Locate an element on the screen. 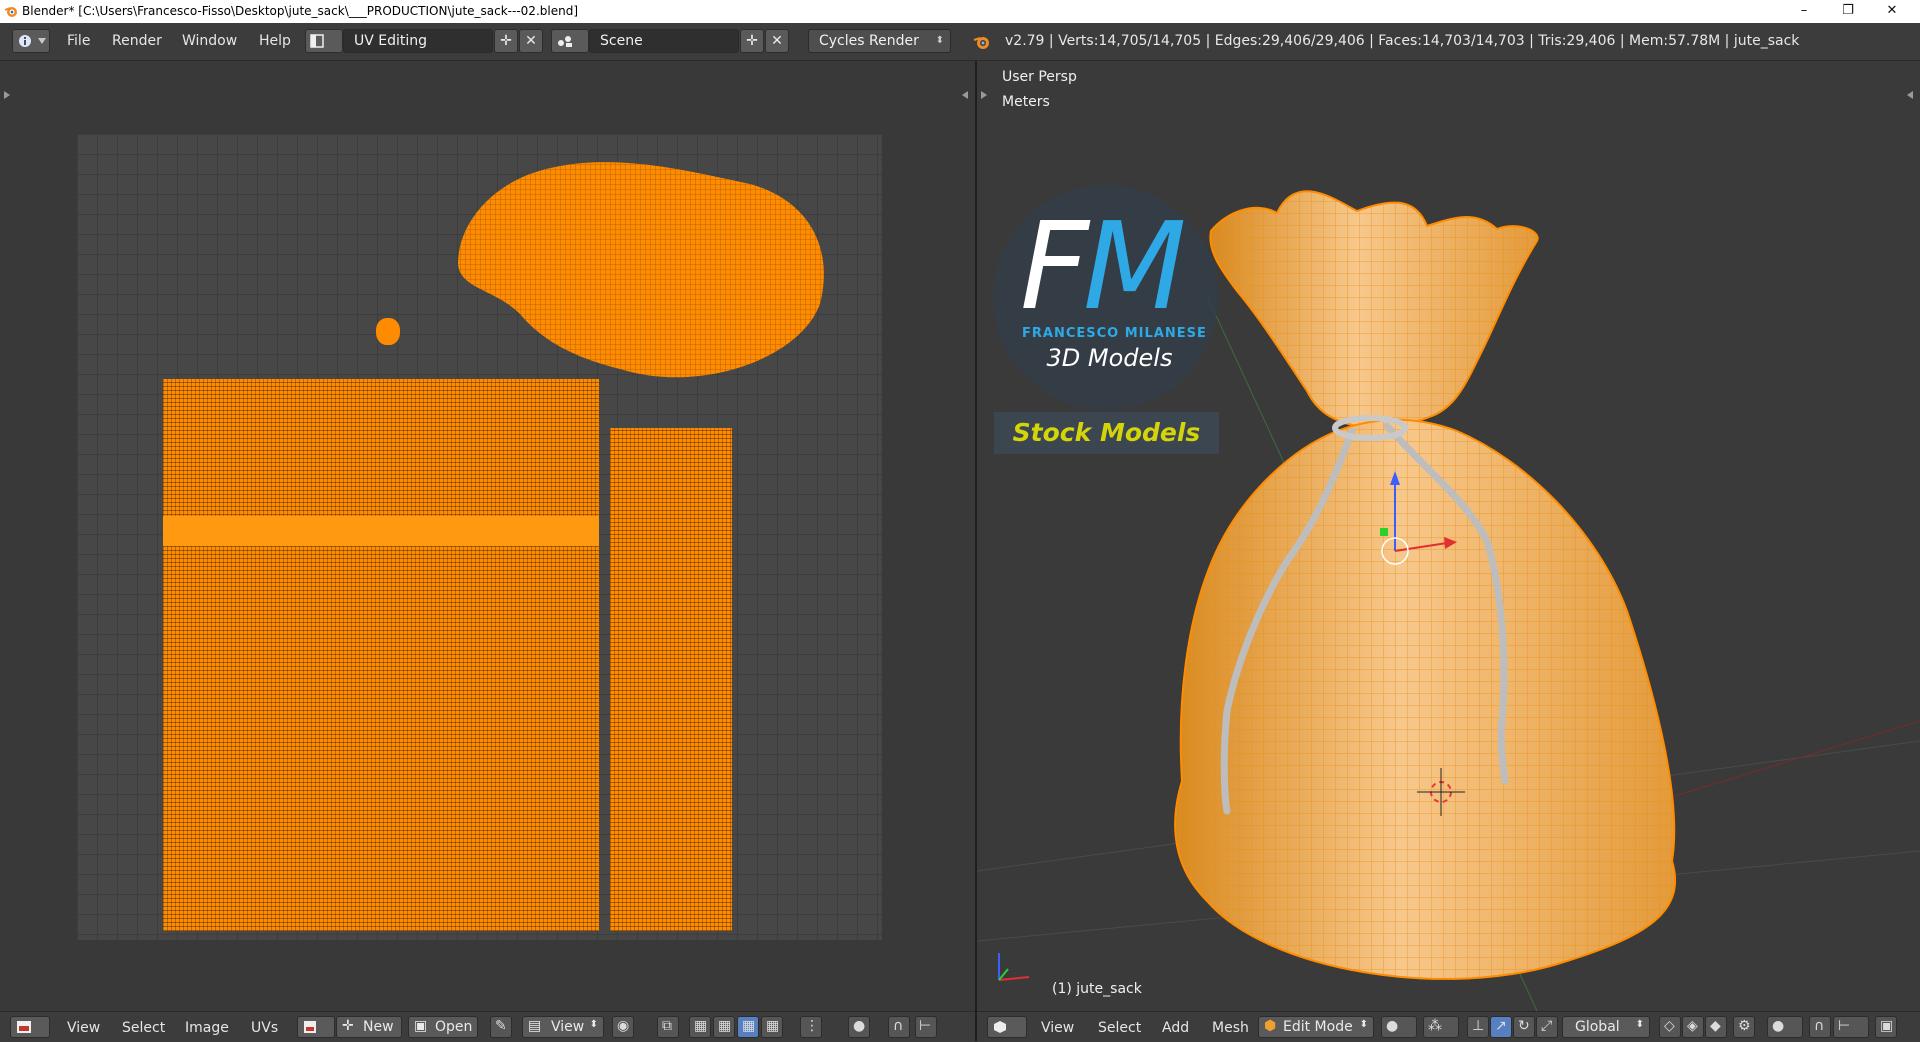 This screenshot has width=1920, height=1042. pivot-icon: ⁂ is located at coordinates (1435, 1026).